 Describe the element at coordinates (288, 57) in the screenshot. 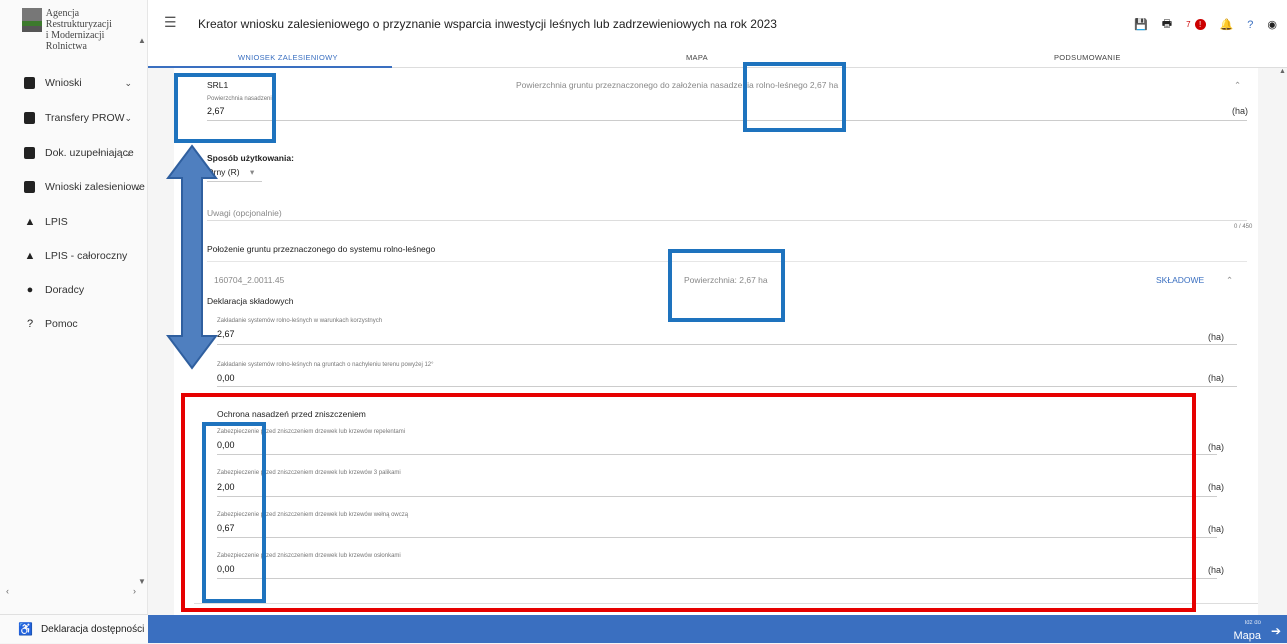

I see `tab-wniosek-zalesieniowy: WNIOSEK ZALESIENIOWY` at that location.